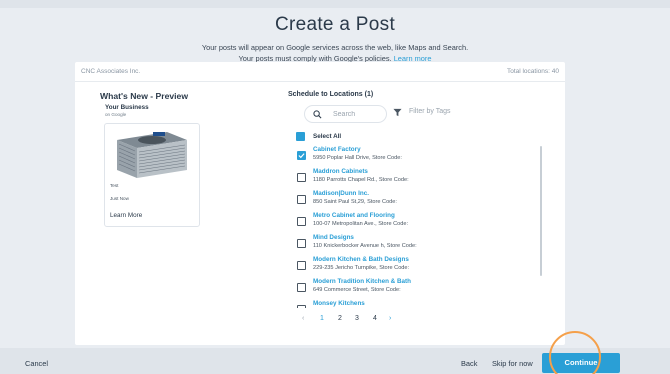 The image size is (670, 374). I want to click on select-all-checkbox, so click(300, 136).